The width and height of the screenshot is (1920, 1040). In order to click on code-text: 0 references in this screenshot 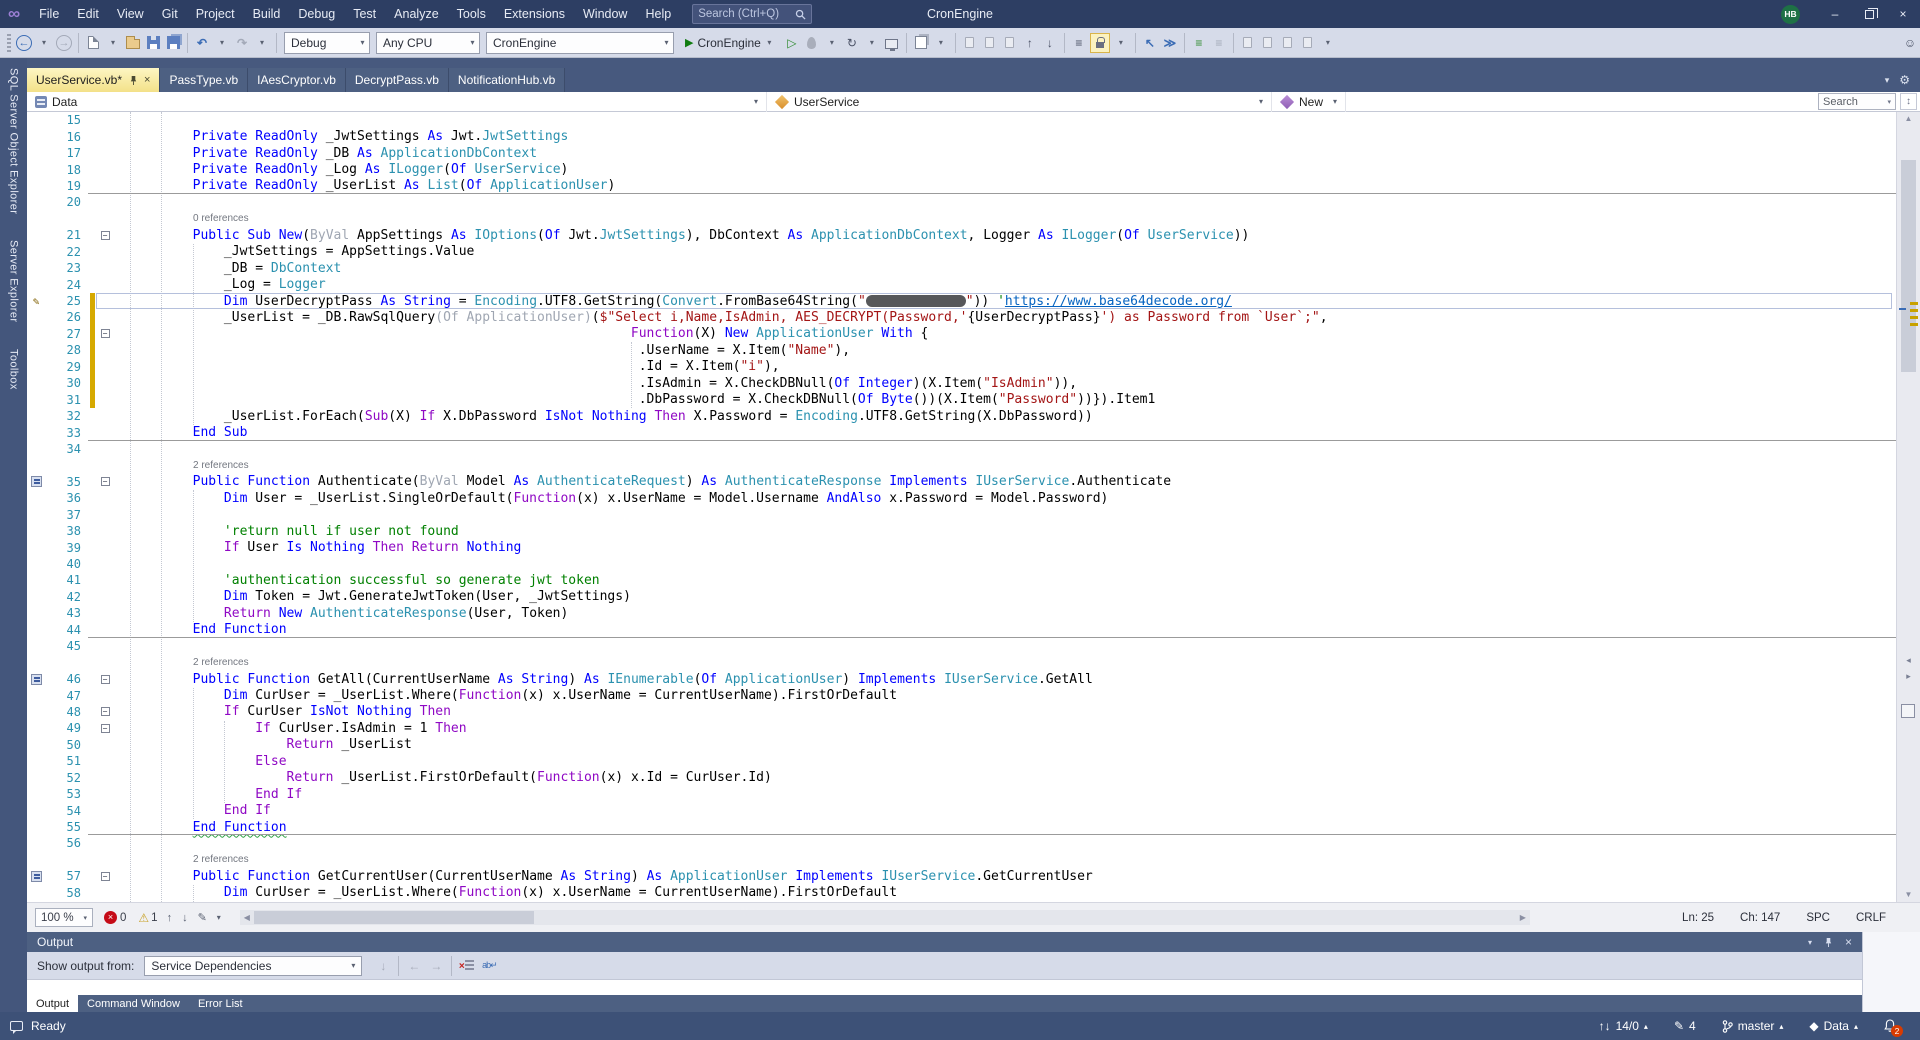, I will do `click(181, 218)`.